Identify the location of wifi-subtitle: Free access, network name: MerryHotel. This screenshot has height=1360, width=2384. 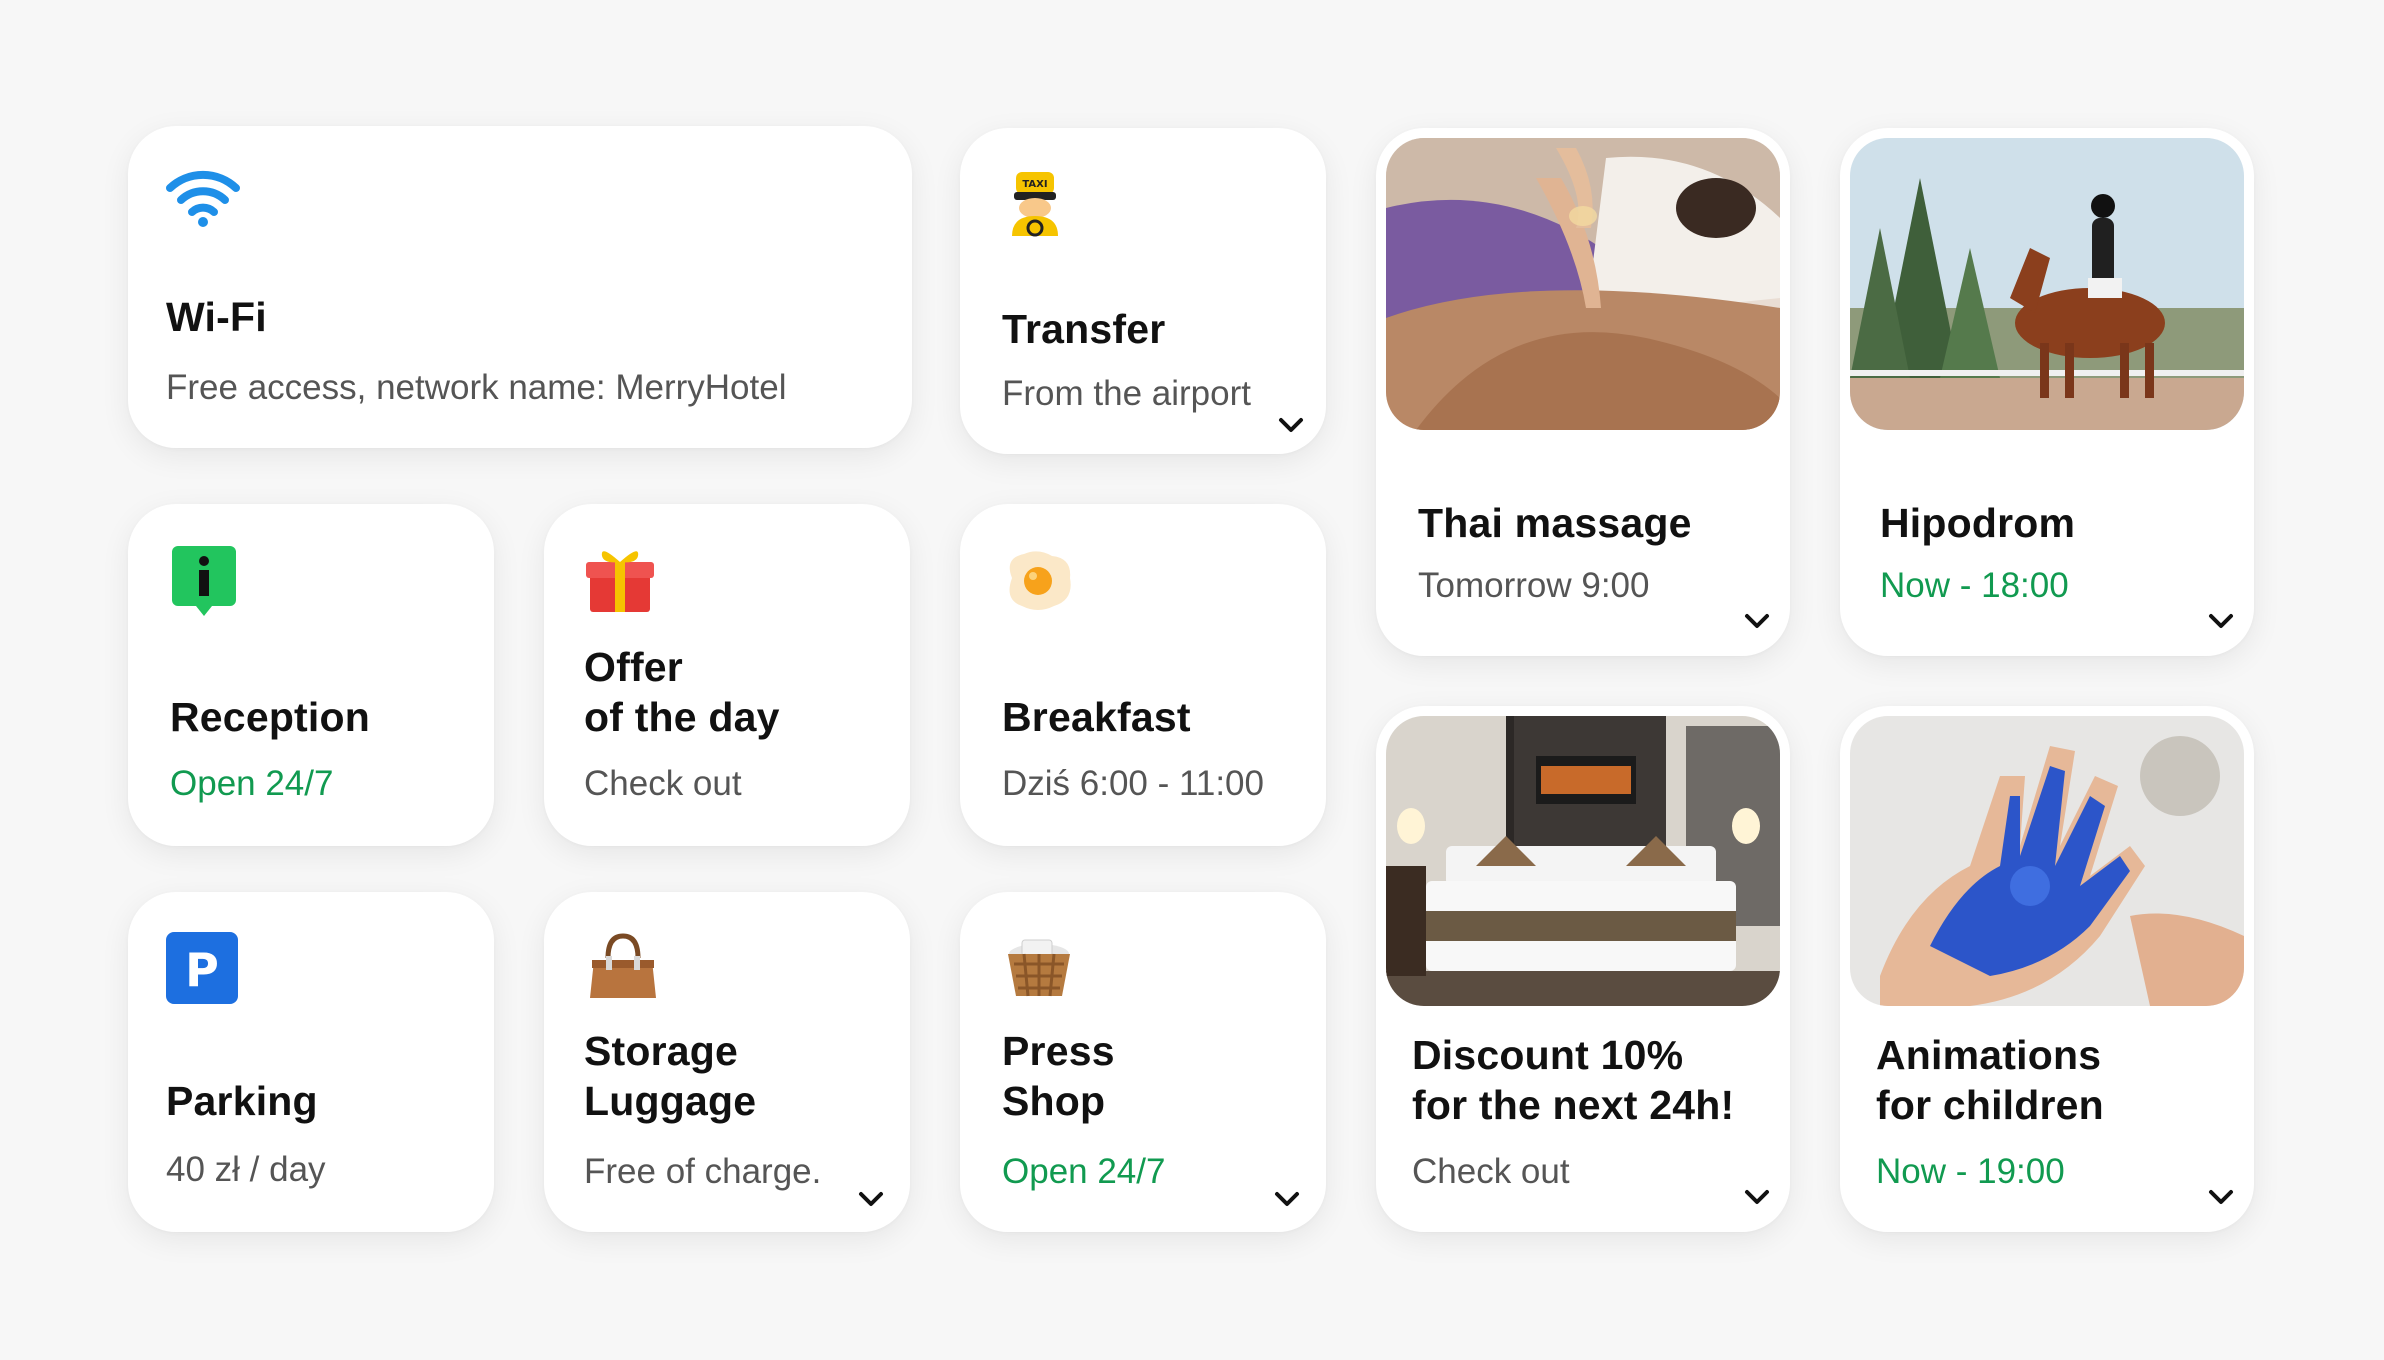
(476, 387).